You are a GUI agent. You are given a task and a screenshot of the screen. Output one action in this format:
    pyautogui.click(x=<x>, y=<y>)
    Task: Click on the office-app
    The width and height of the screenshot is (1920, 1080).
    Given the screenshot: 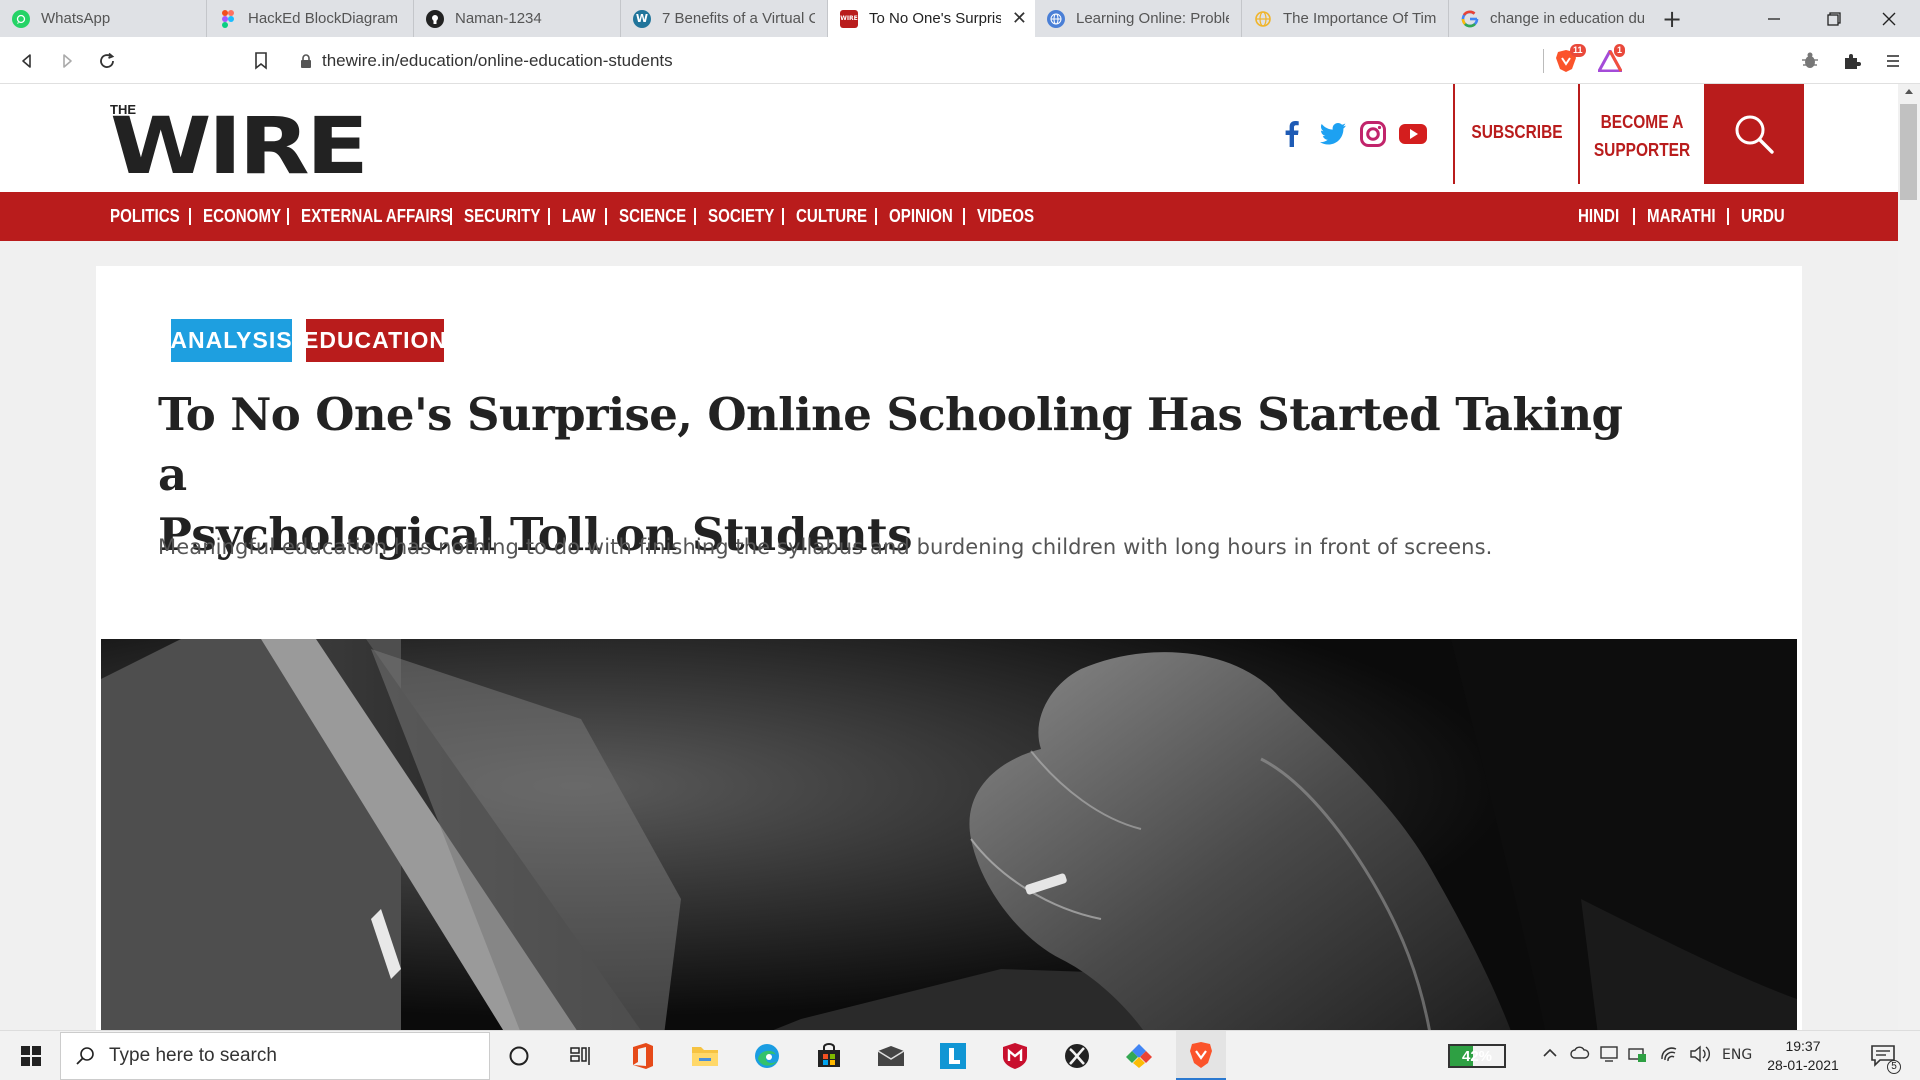 What is the action you would take?
    pyautogui.click(x=643, y=1055)
    